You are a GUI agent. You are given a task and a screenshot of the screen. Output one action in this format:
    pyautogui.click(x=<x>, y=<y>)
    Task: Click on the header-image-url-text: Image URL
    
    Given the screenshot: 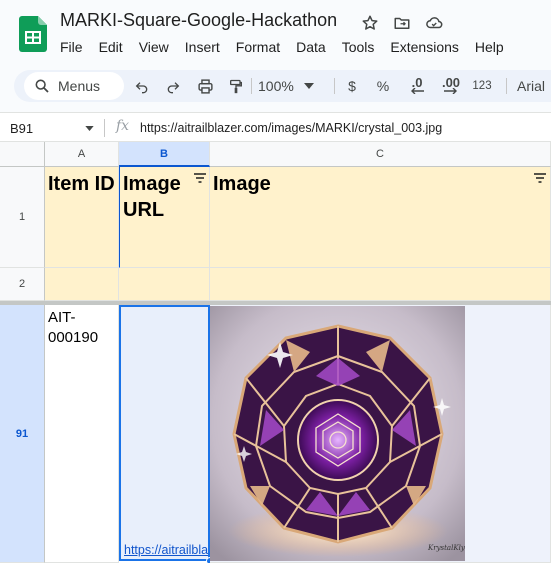 What is the action you would take?
    pyautogui.click(x=152, y=197)
    